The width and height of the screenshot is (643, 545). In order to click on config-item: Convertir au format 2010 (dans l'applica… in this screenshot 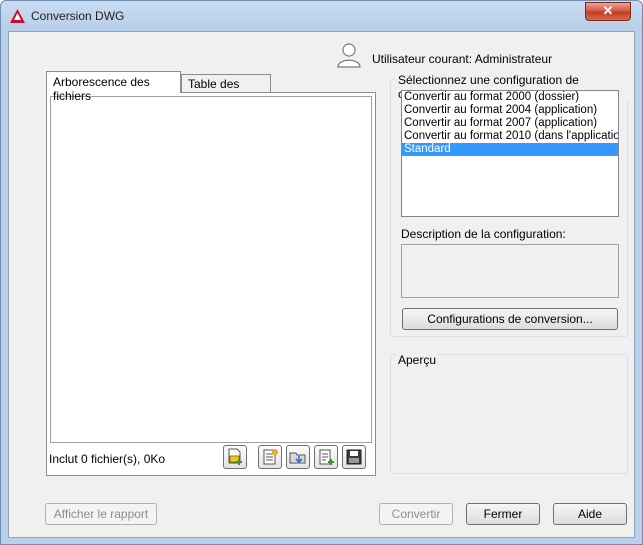, I will do `click(510, 136)`.